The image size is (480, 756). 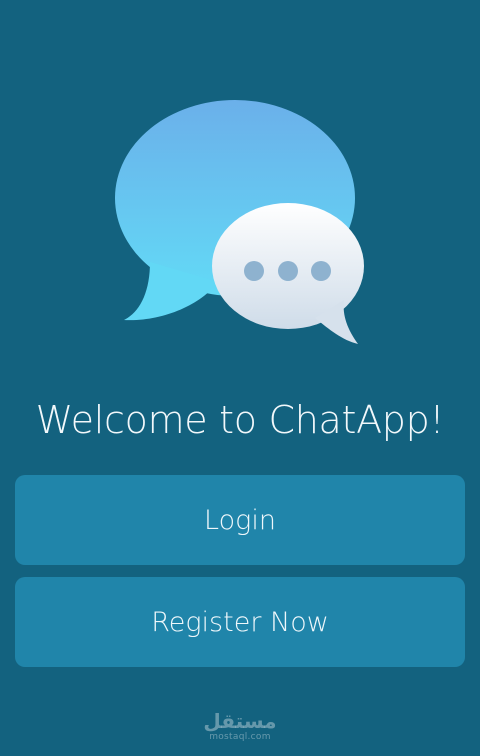 I want to click on welcome-title: Welcome to ChatApp!, so click(x=240, y=420).